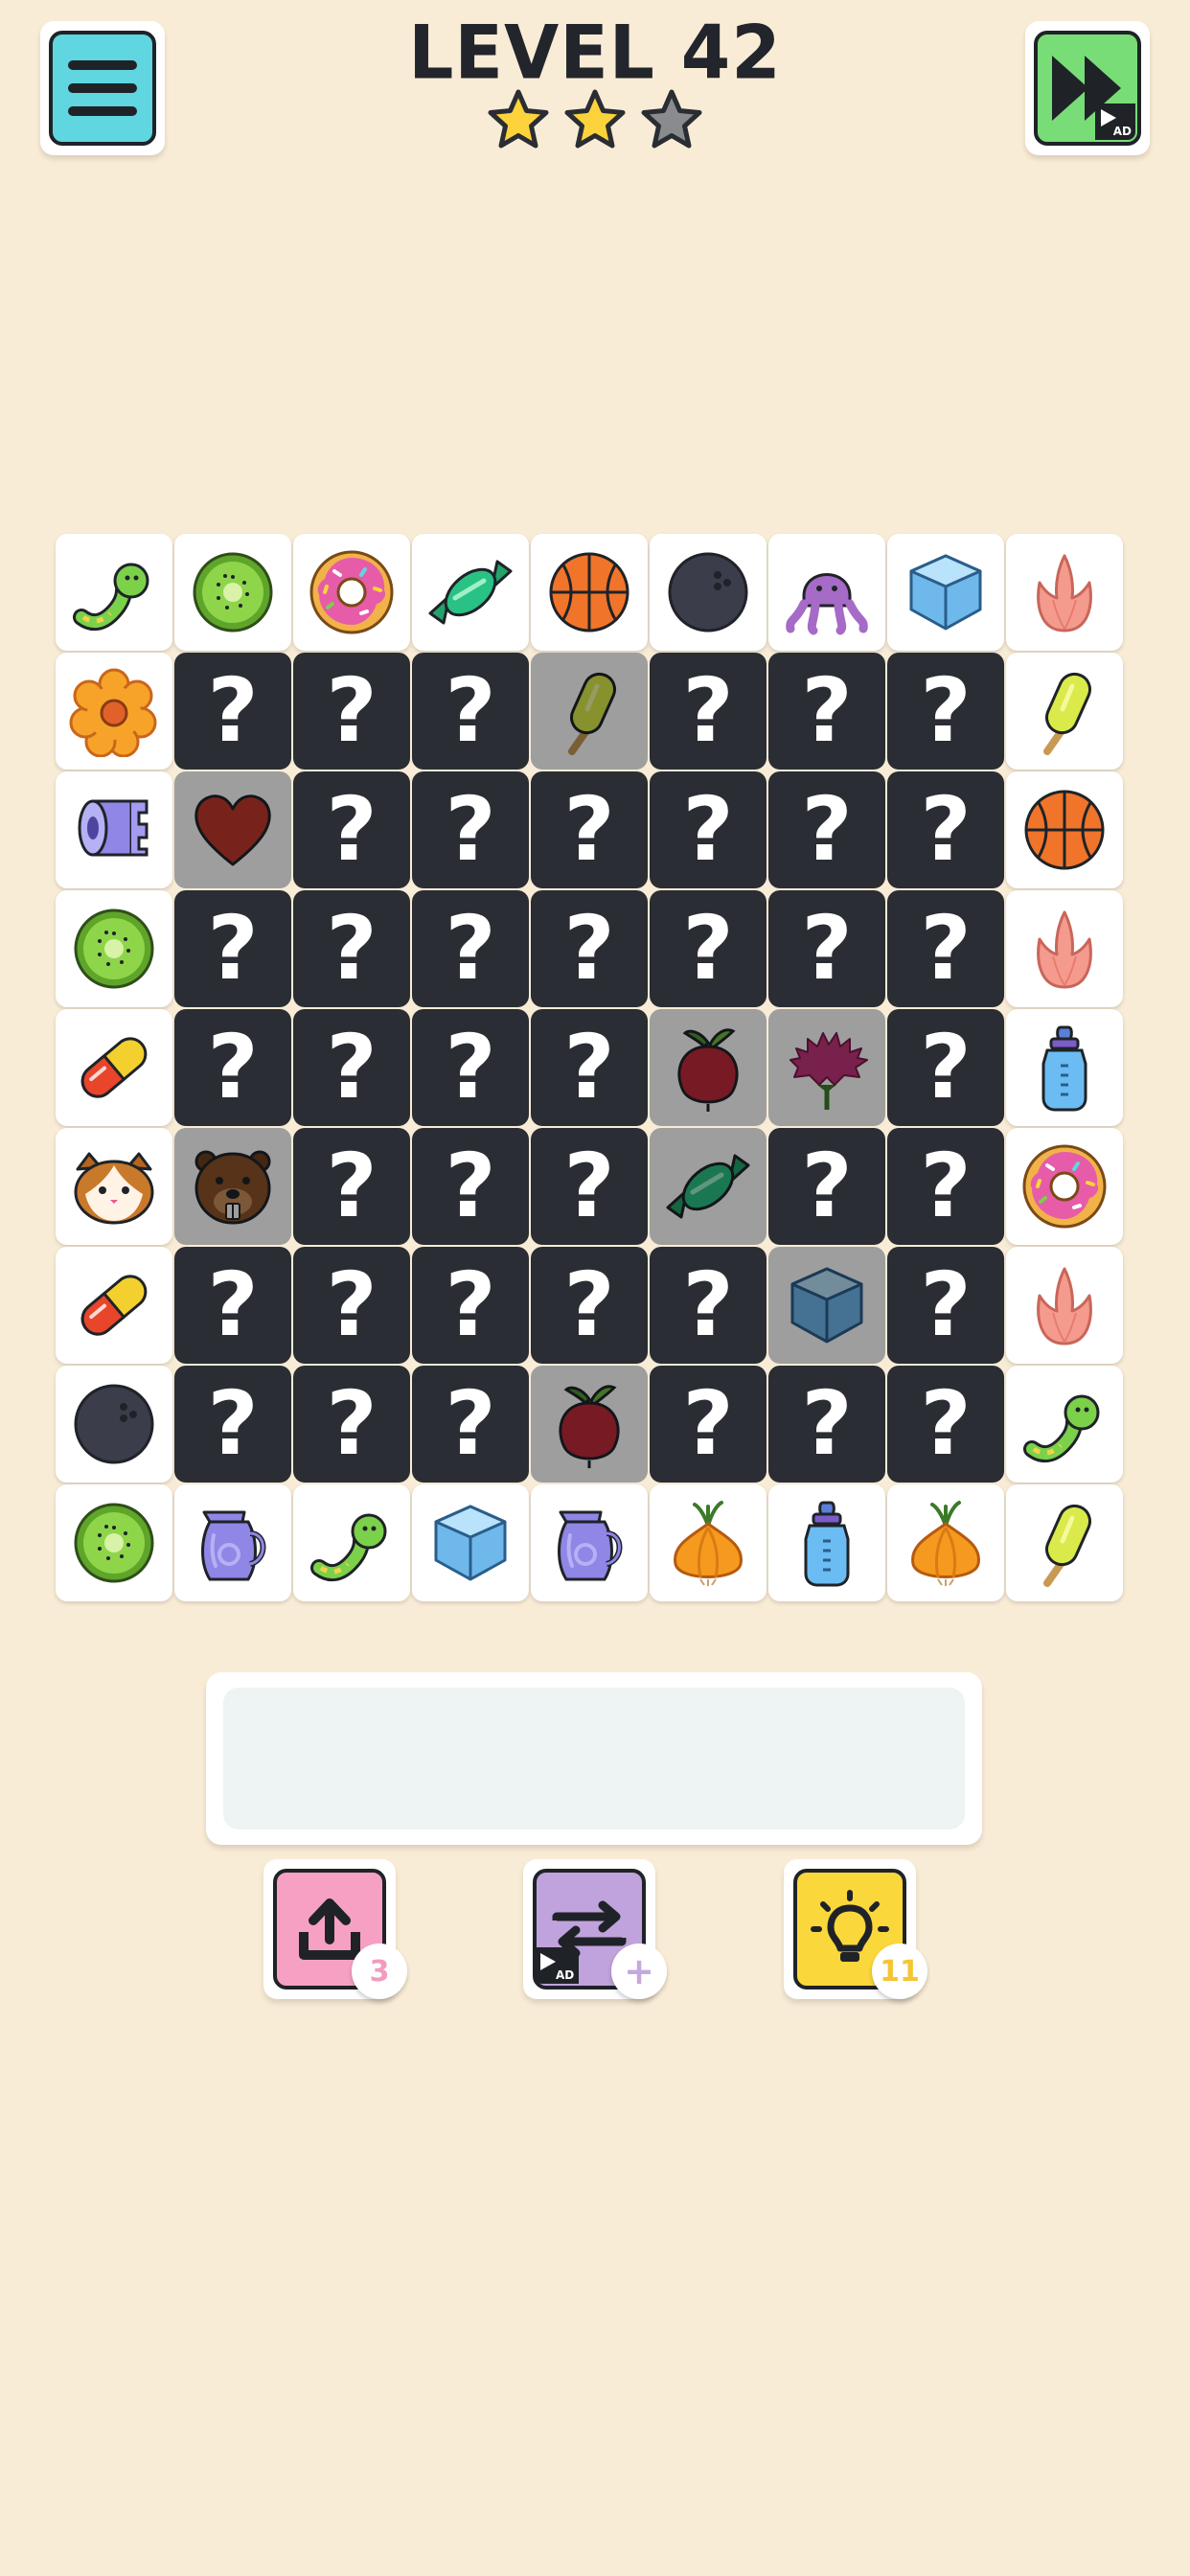 The height and width of the screenshot is (2576, 1190). I want to click on shuffle-button: AD +, so click(595, 1929).